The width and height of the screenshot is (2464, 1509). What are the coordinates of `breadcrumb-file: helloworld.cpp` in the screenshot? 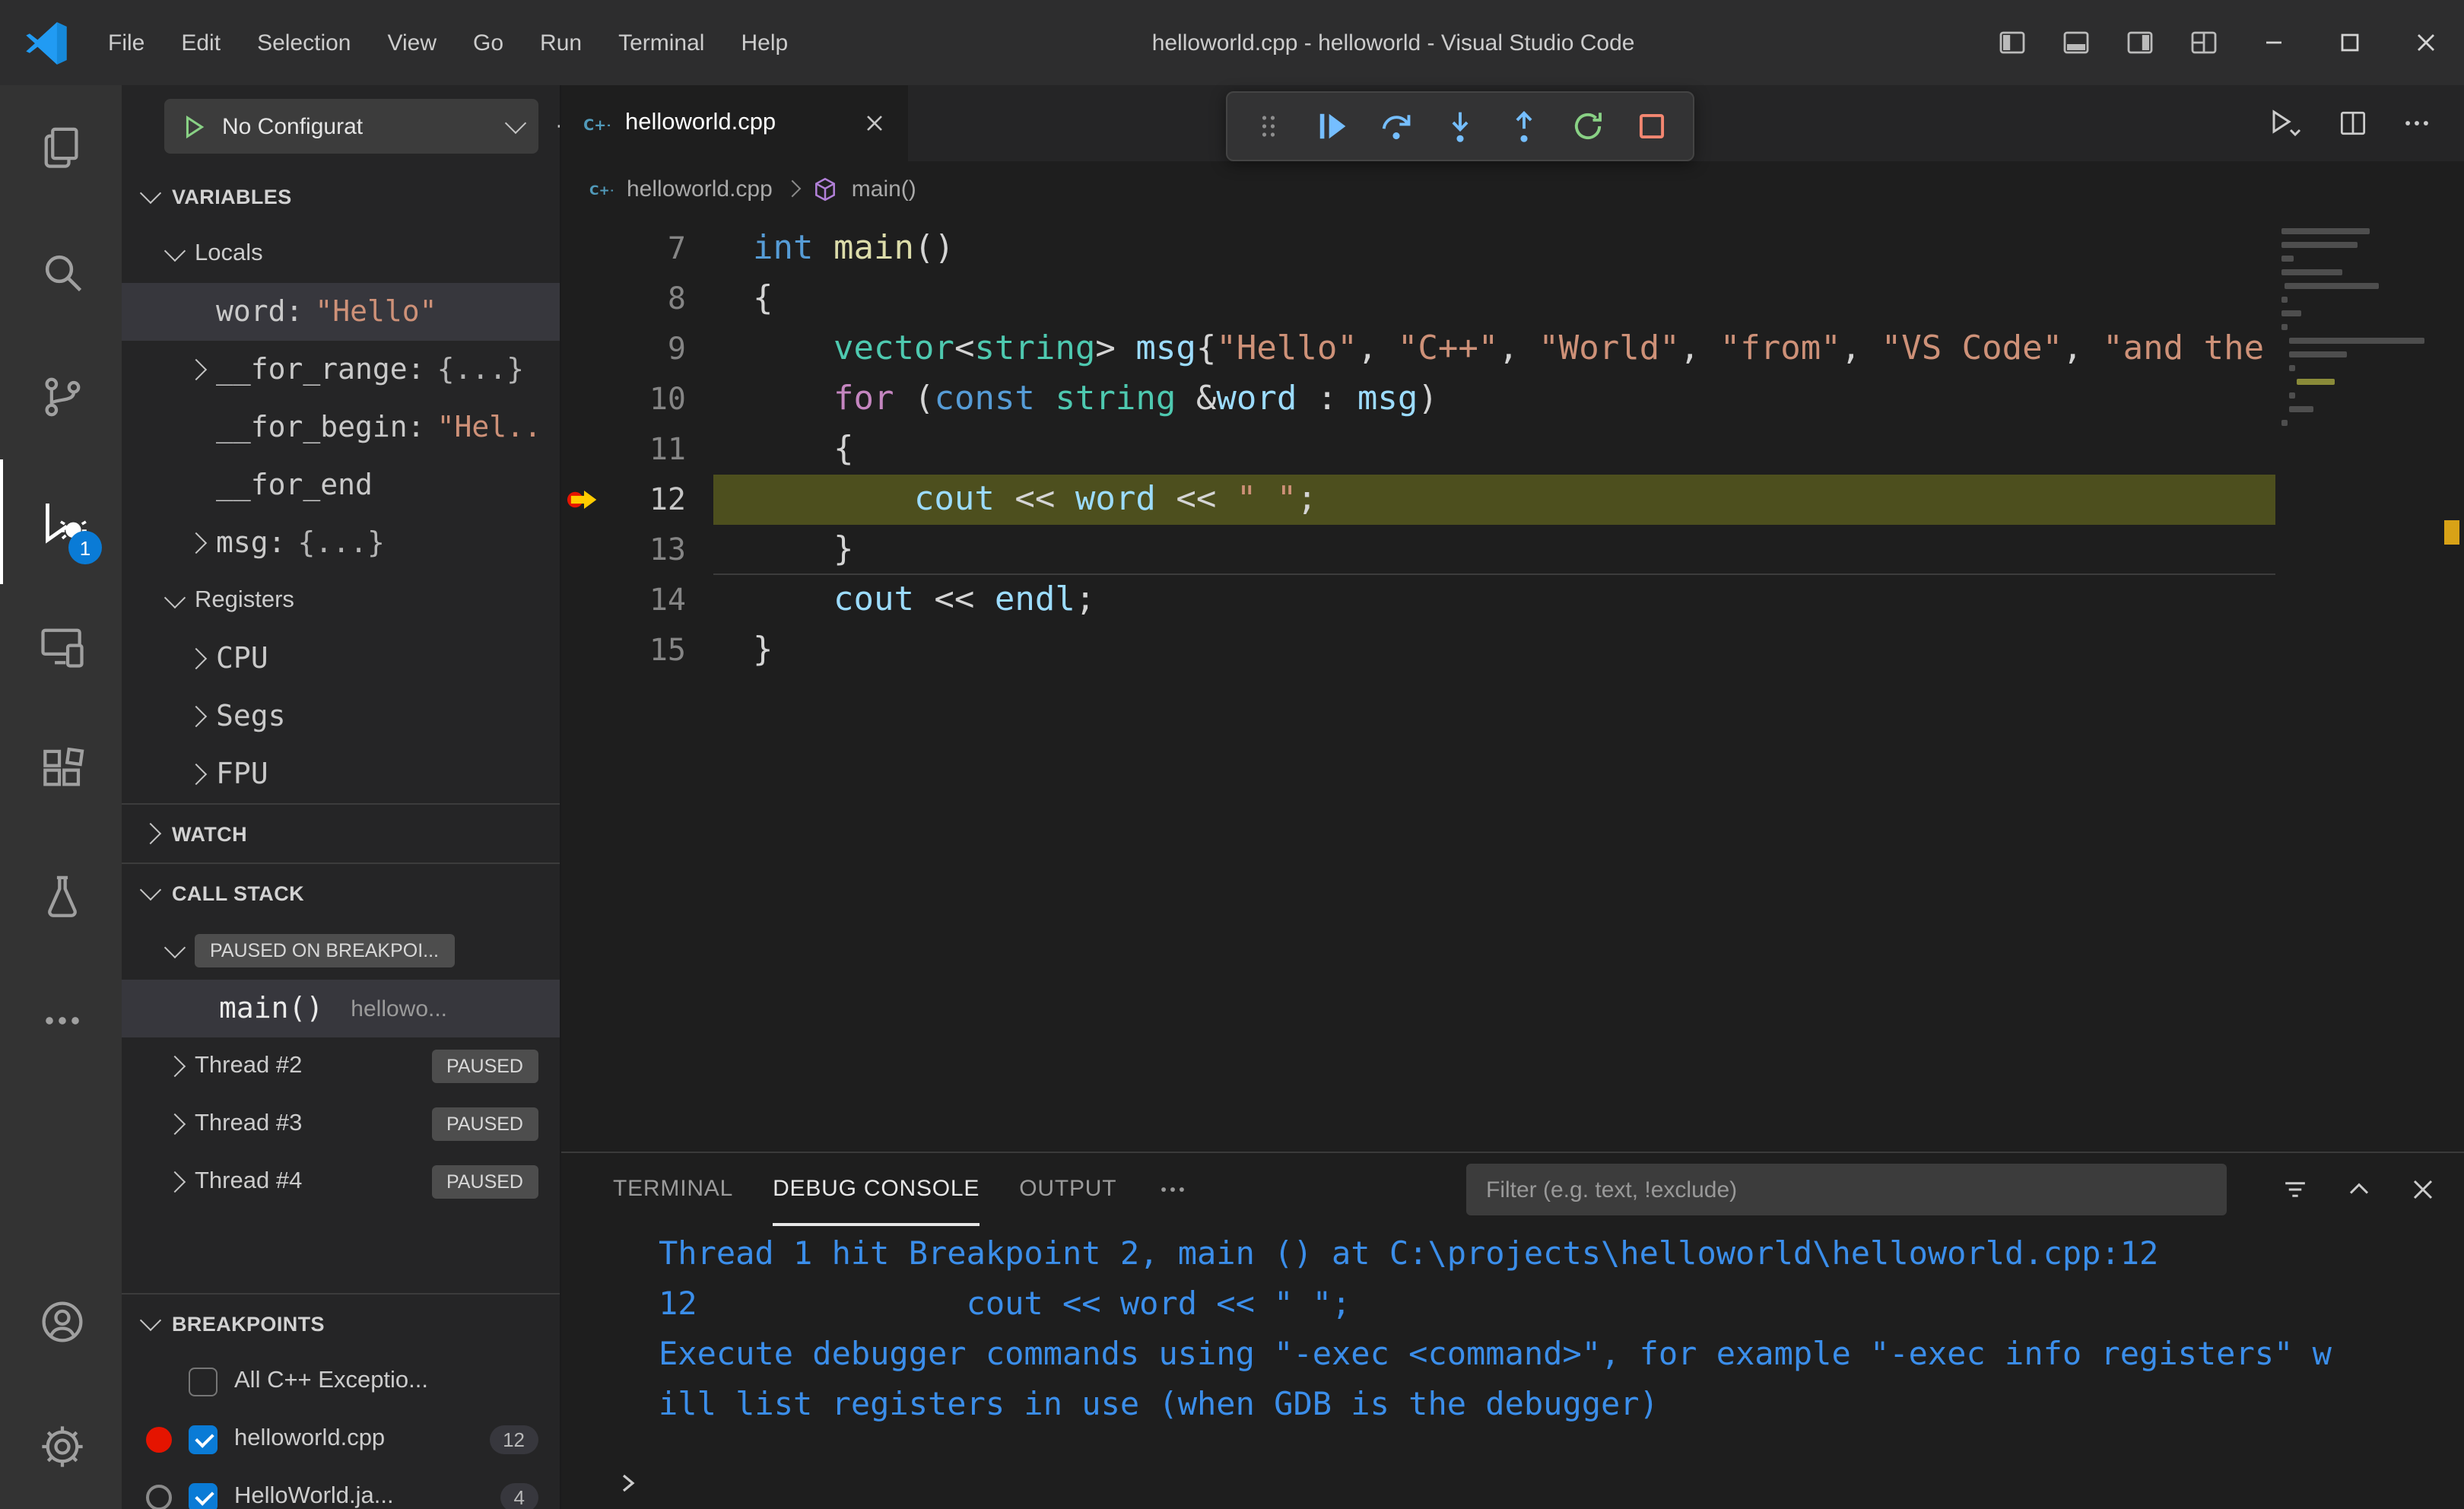 It's located at (700, 189).